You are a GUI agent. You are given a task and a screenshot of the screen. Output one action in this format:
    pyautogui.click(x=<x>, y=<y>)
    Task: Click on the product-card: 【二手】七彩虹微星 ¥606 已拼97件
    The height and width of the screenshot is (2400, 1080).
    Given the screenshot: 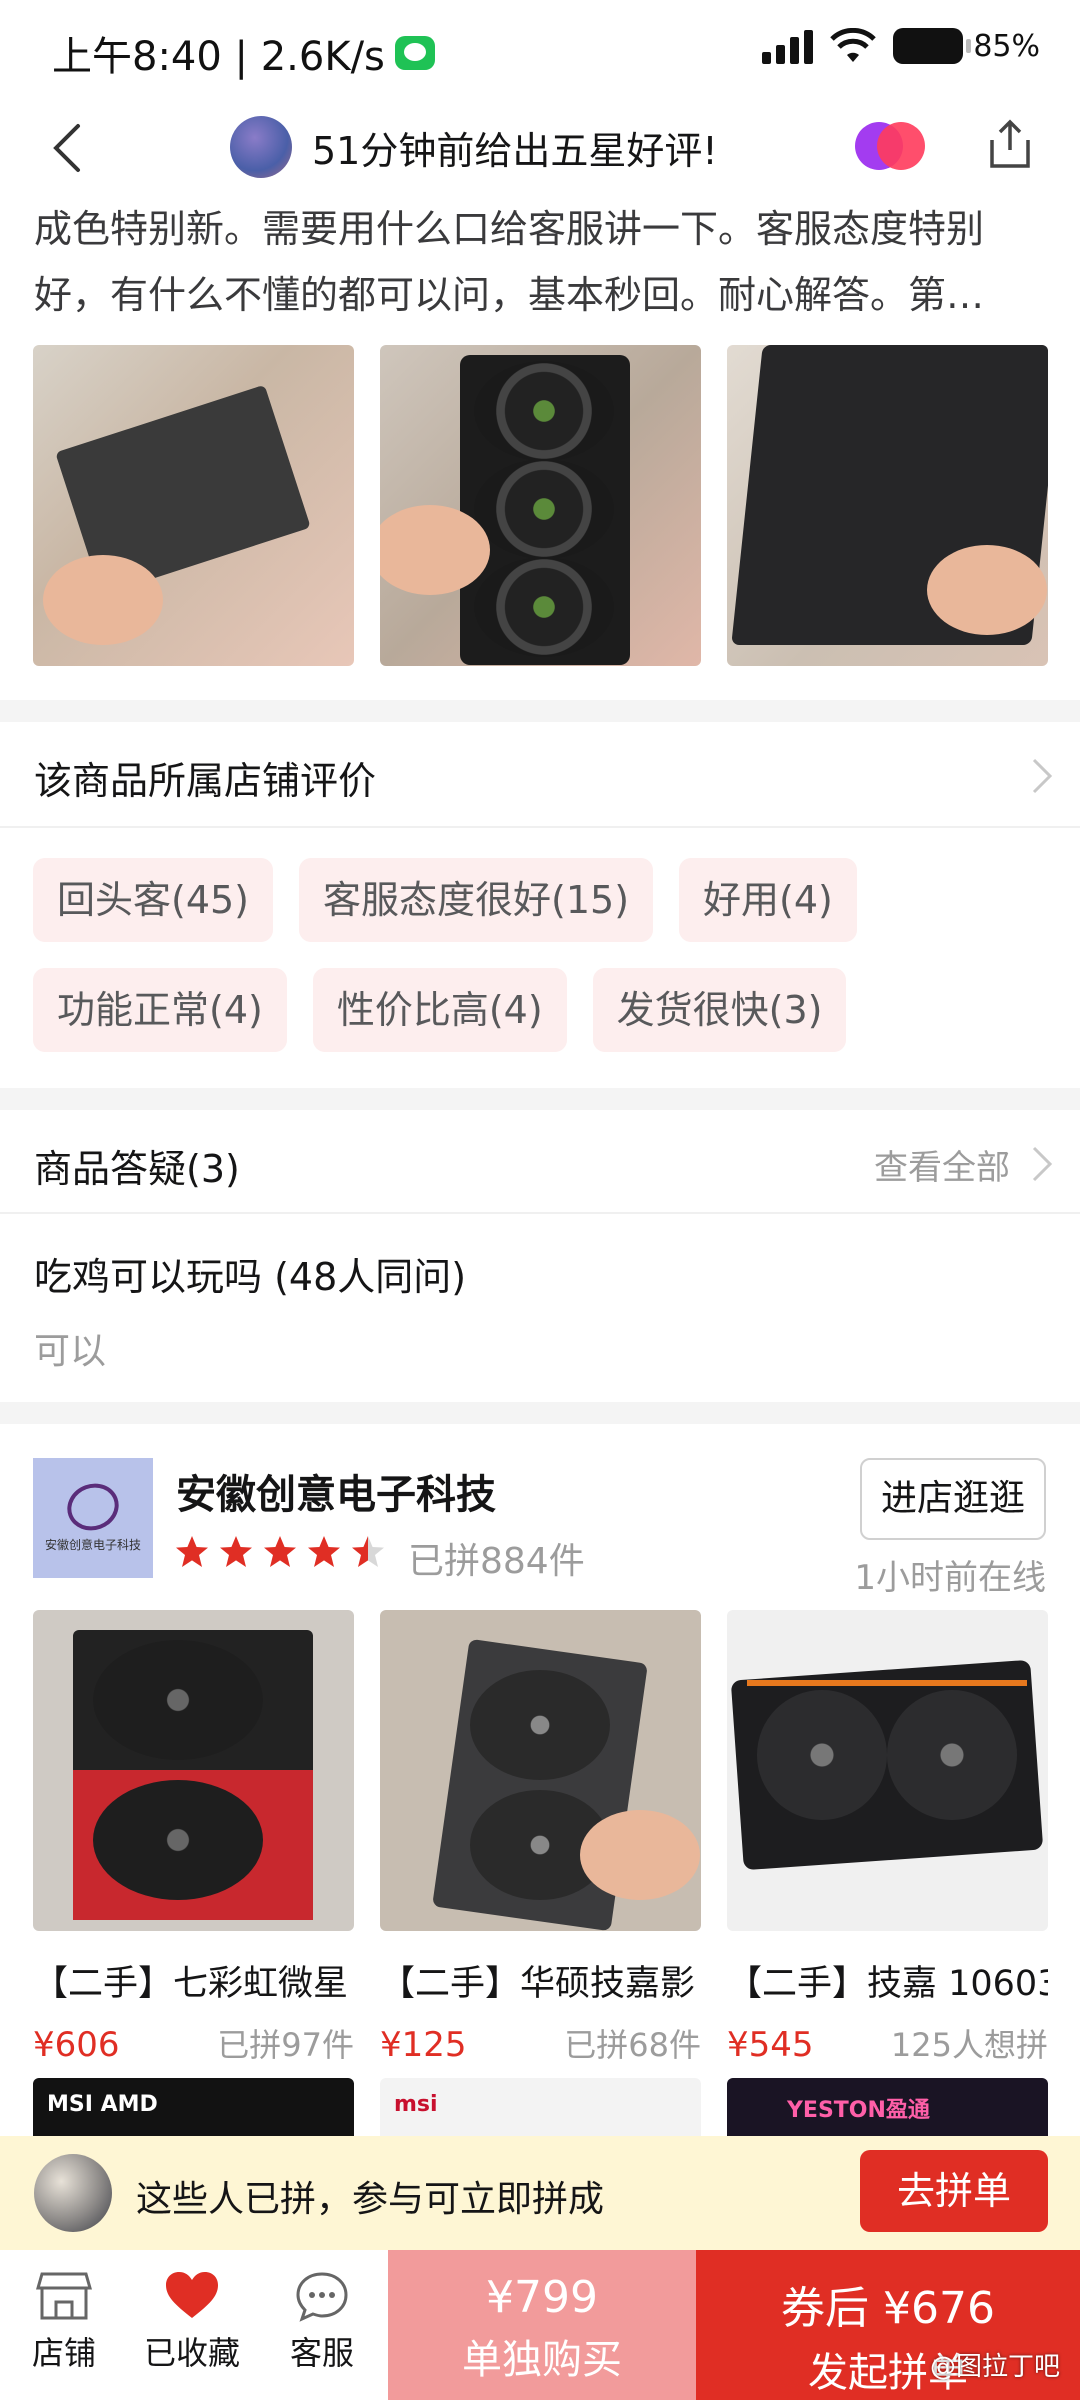 What is the action you would take?
    pyautogui.click(x=193, y=1838)
    